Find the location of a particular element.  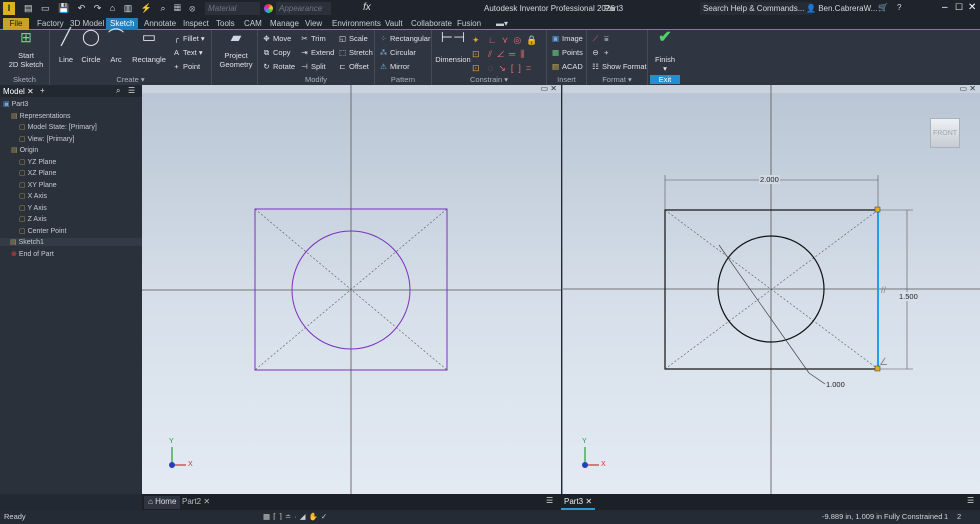

text-icon: A is located at coordinates (176, 52).